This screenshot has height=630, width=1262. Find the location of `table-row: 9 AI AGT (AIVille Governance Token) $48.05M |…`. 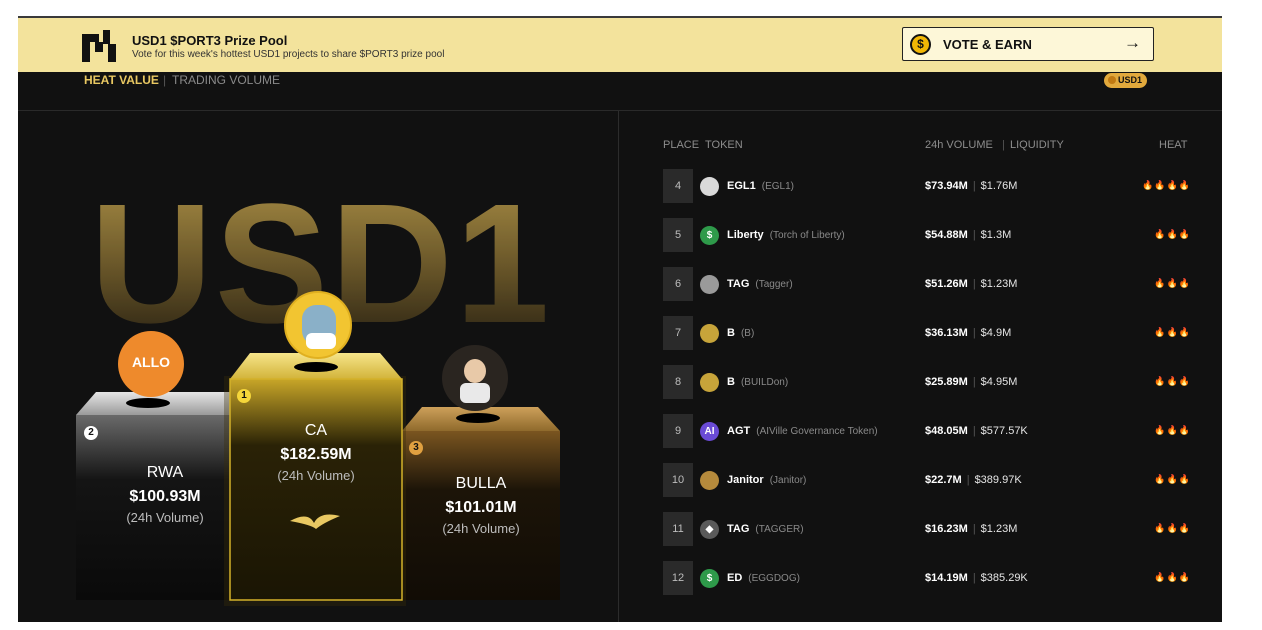

table-row: 9 AI AGT (AIVille Governance Token) $48.05M |… is located at coordinates (928, 431).